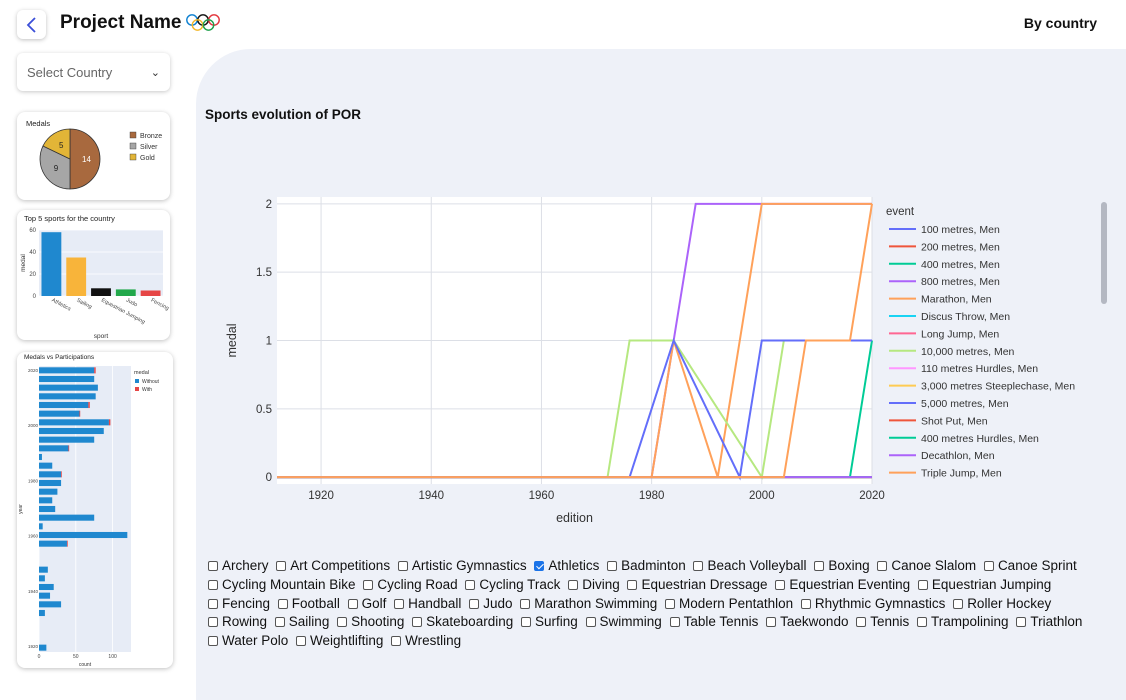  Describe the element at coordinates (426, 641) in the screenshot. I see `sport-checkbox-item: Wrestling` at that location.